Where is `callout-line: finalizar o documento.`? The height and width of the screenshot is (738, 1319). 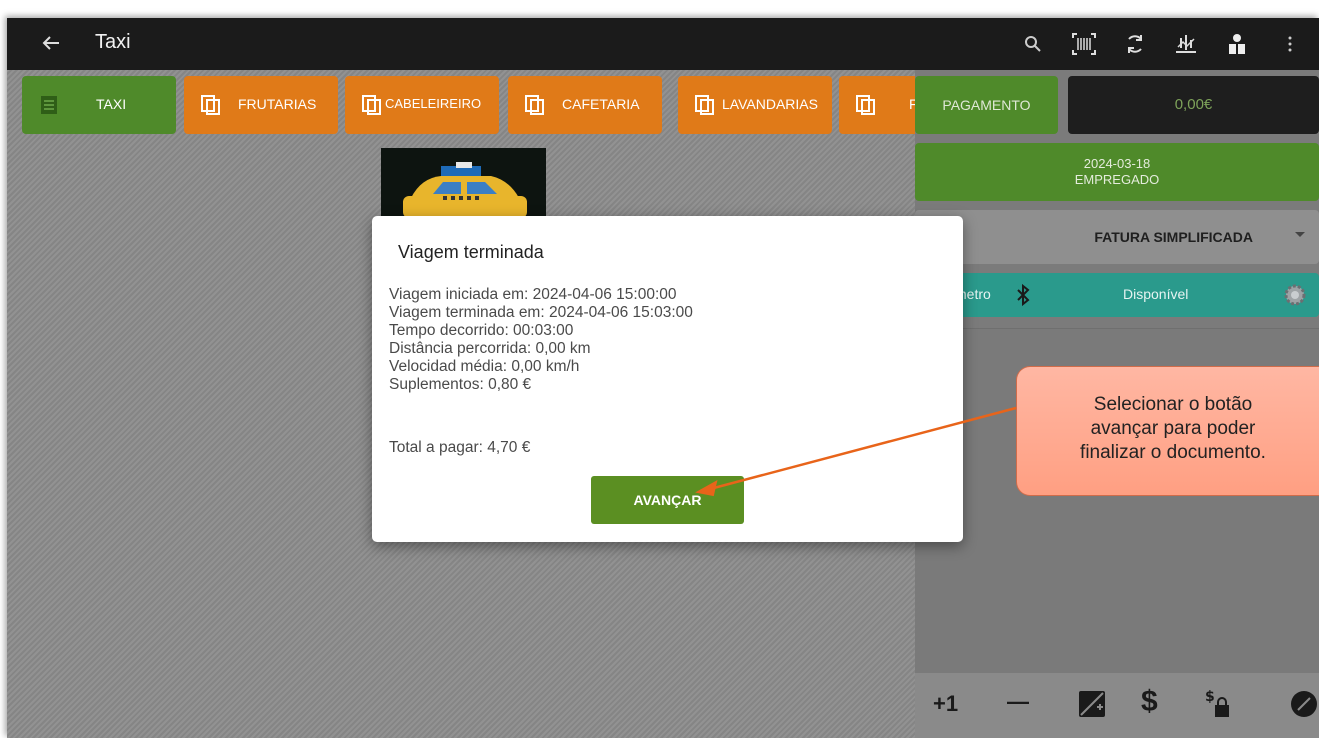
callout-line: finalizar o documento. is located at coordinates (1173, 452).